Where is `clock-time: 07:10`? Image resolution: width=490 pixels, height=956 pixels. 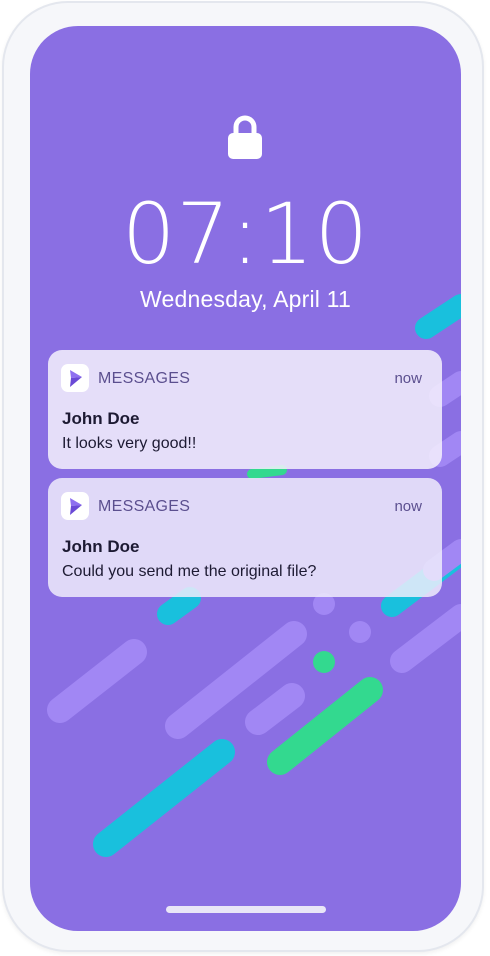 clock-time: 07:10 is located at coordinates (245, 234).